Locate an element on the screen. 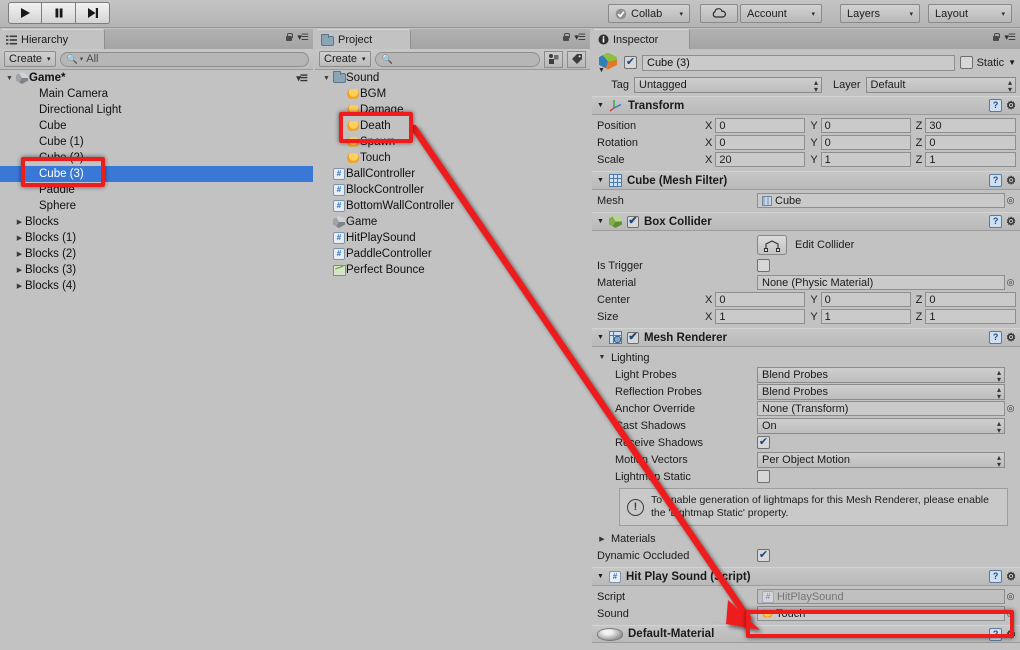 This screenshot has width=1020, height=650. mesh-renderer-enabled-checkbox is located at coordinates (632, 337).